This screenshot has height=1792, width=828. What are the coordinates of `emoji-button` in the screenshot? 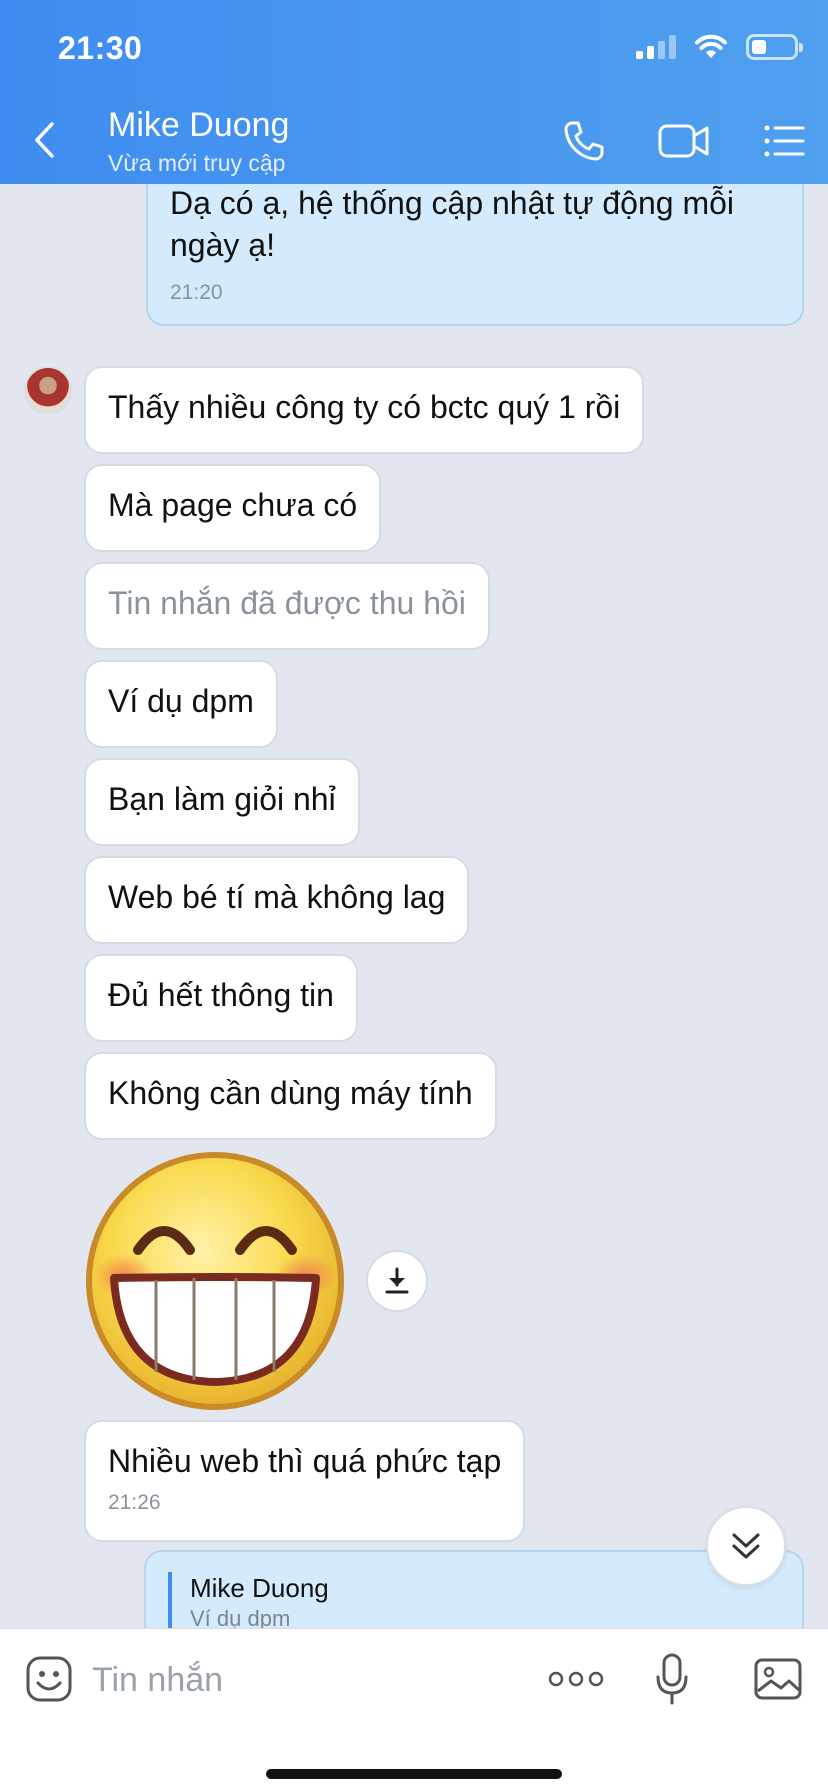 It's located at (49, 1679).